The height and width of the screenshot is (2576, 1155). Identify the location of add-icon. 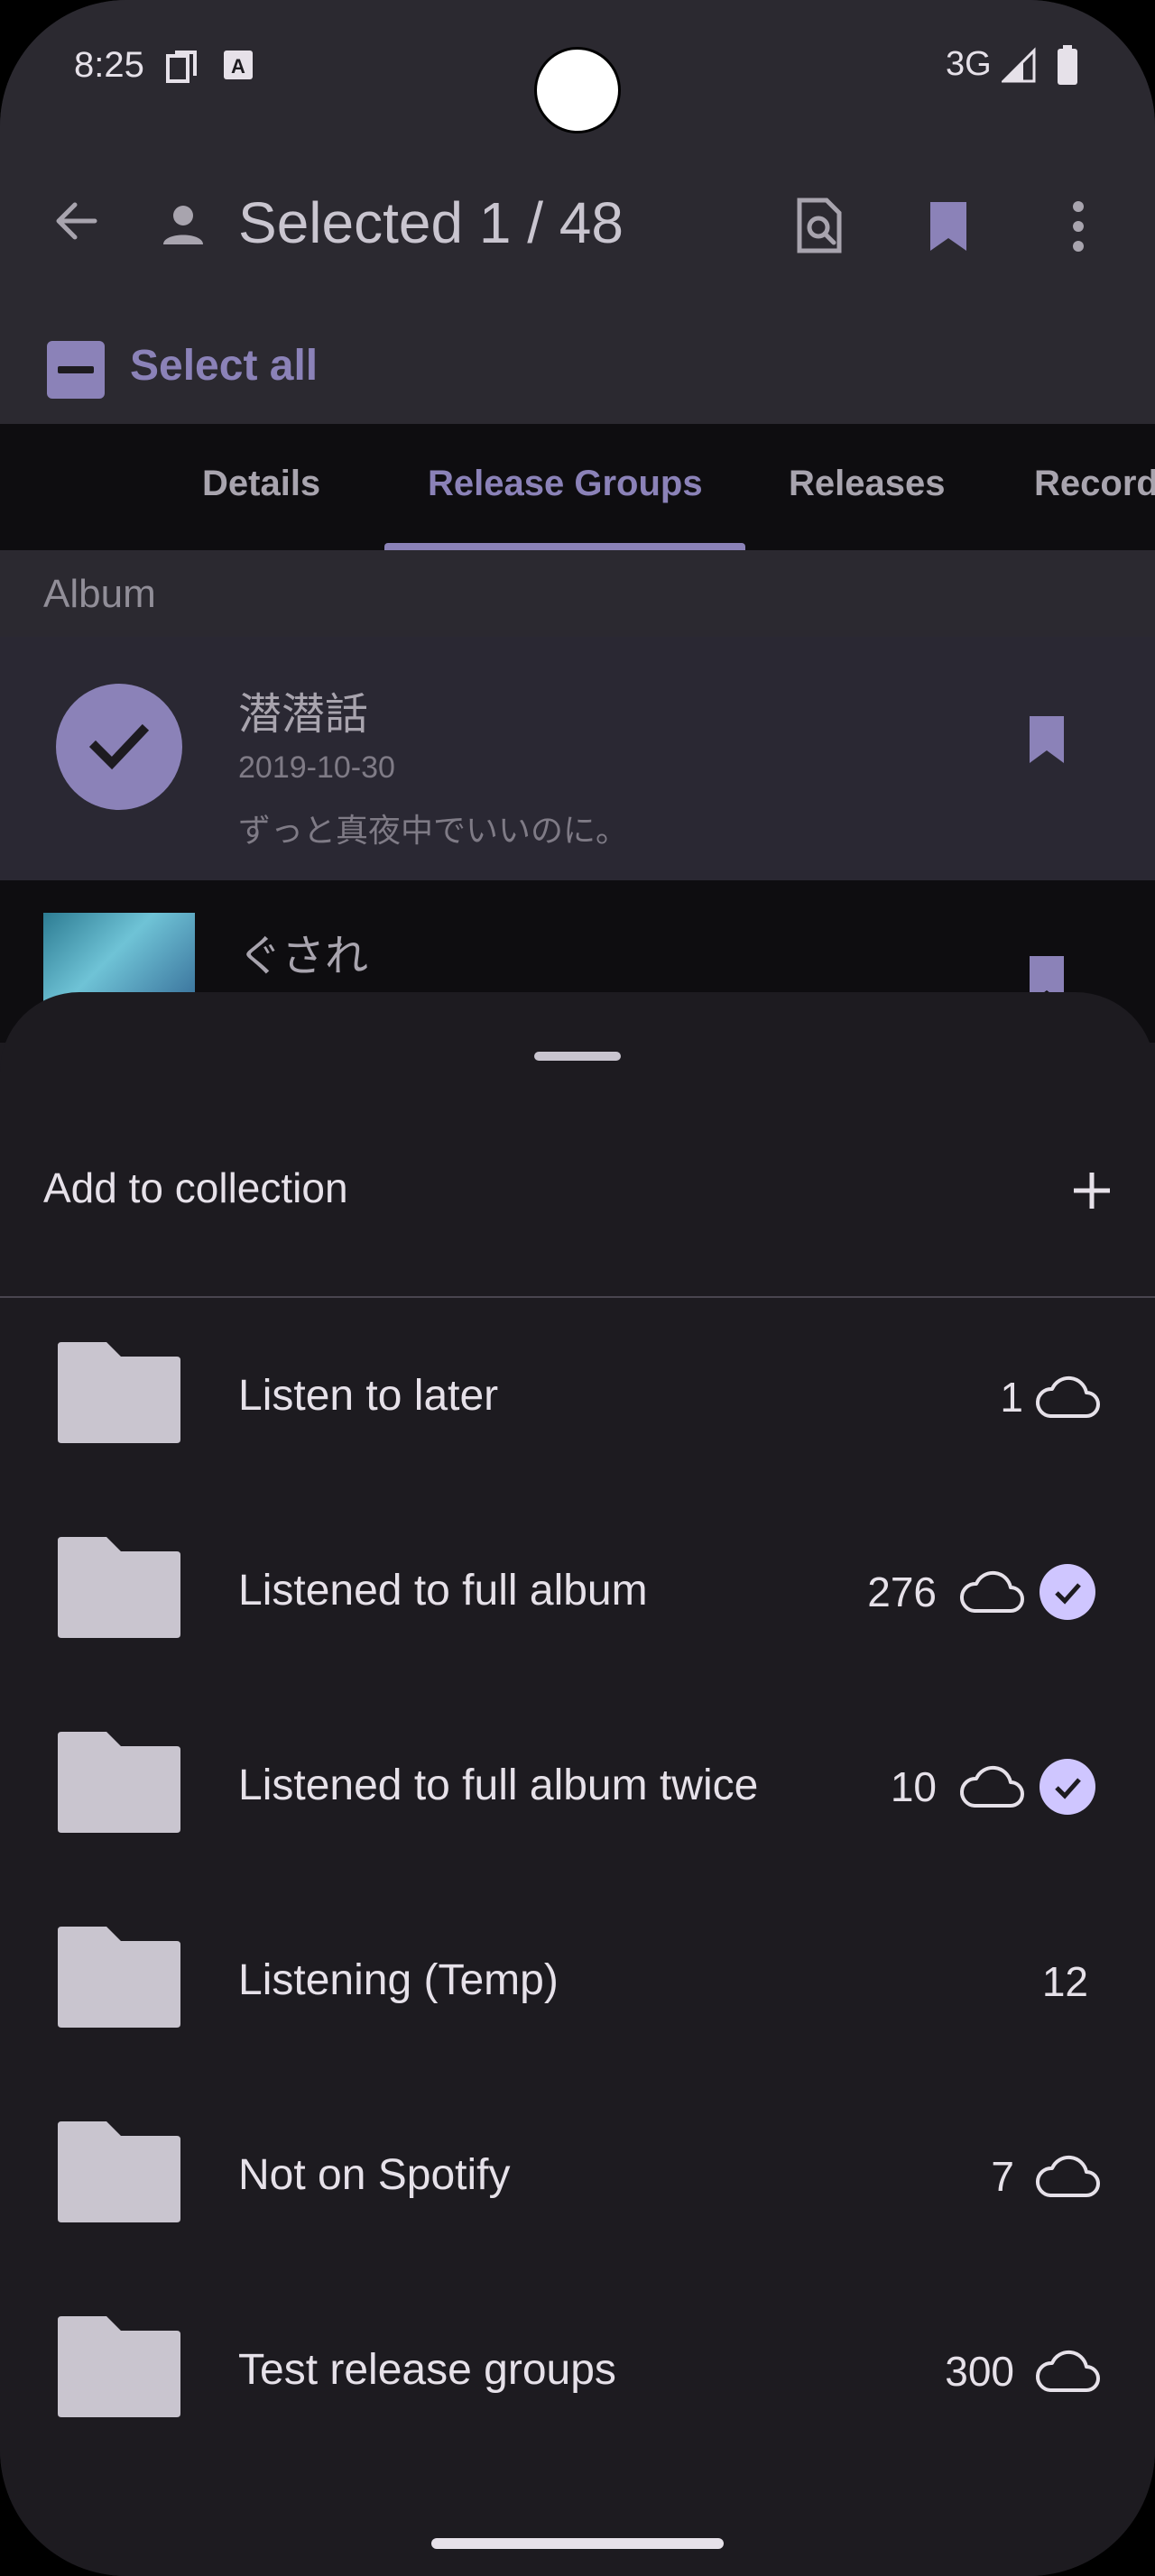
(1092, 1191).